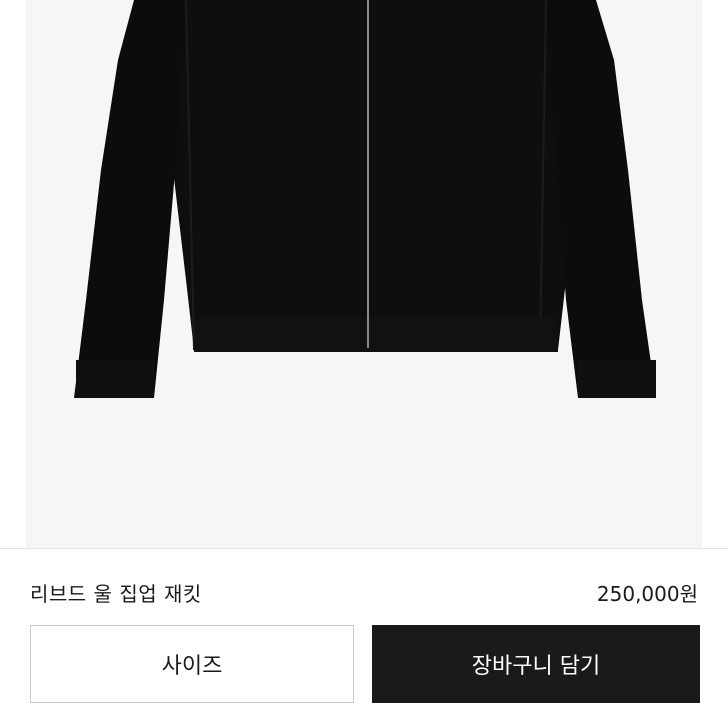 The image size is (728, 728). Describe the element at coordinates (192, 664) in the screenshot. I see `size-button: 사이즈` at that location.